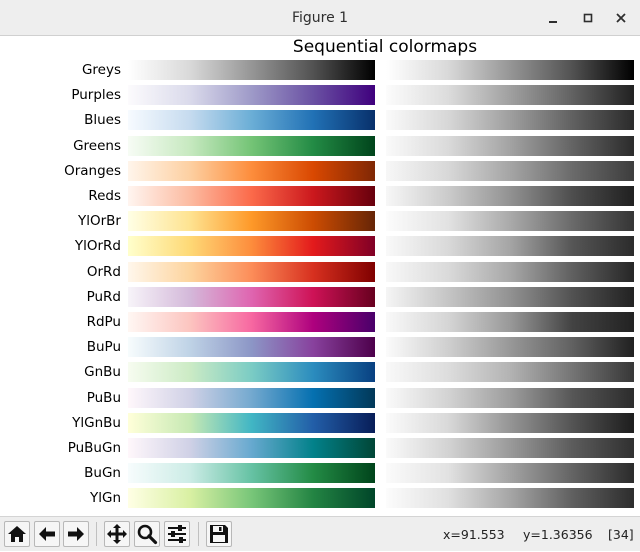 The image size is (640, 552). I want to click on colormap-row-greens: Greens, so click(320, 146).